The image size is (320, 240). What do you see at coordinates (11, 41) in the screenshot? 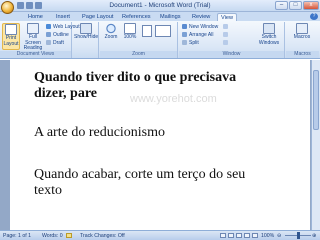
I see `print-layout-label: Print Layout` at bounding box center [11, 41].